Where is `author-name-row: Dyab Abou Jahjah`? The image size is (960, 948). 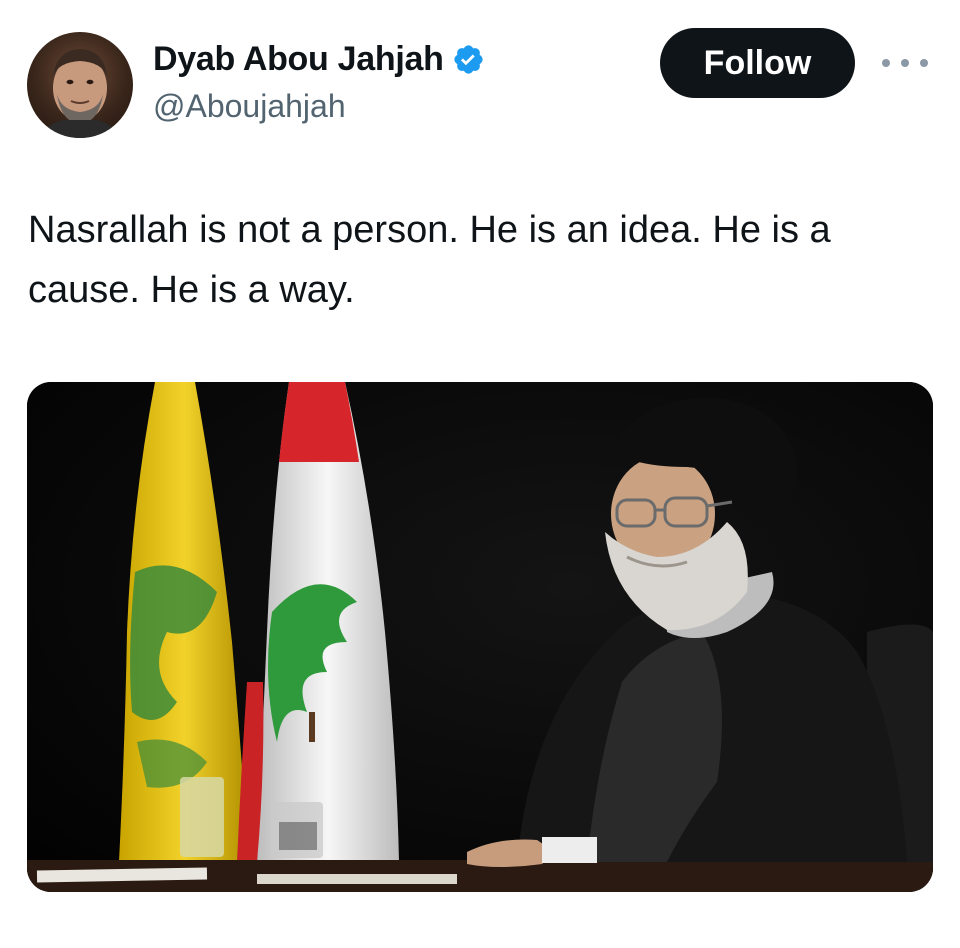
author-name-row: Dyab Abou Jahjah is located at coordinates (319, 59).